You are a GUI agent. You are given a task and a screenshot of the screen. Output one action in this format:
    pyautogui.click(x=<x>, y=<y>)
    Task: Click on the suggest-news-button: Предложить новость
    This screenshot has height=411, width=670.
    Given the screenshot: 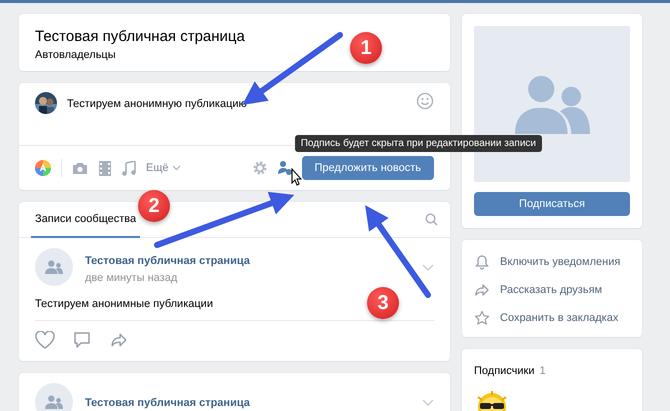 What is the action you would take?
    pyautogui.click(x=368, y=168)
    